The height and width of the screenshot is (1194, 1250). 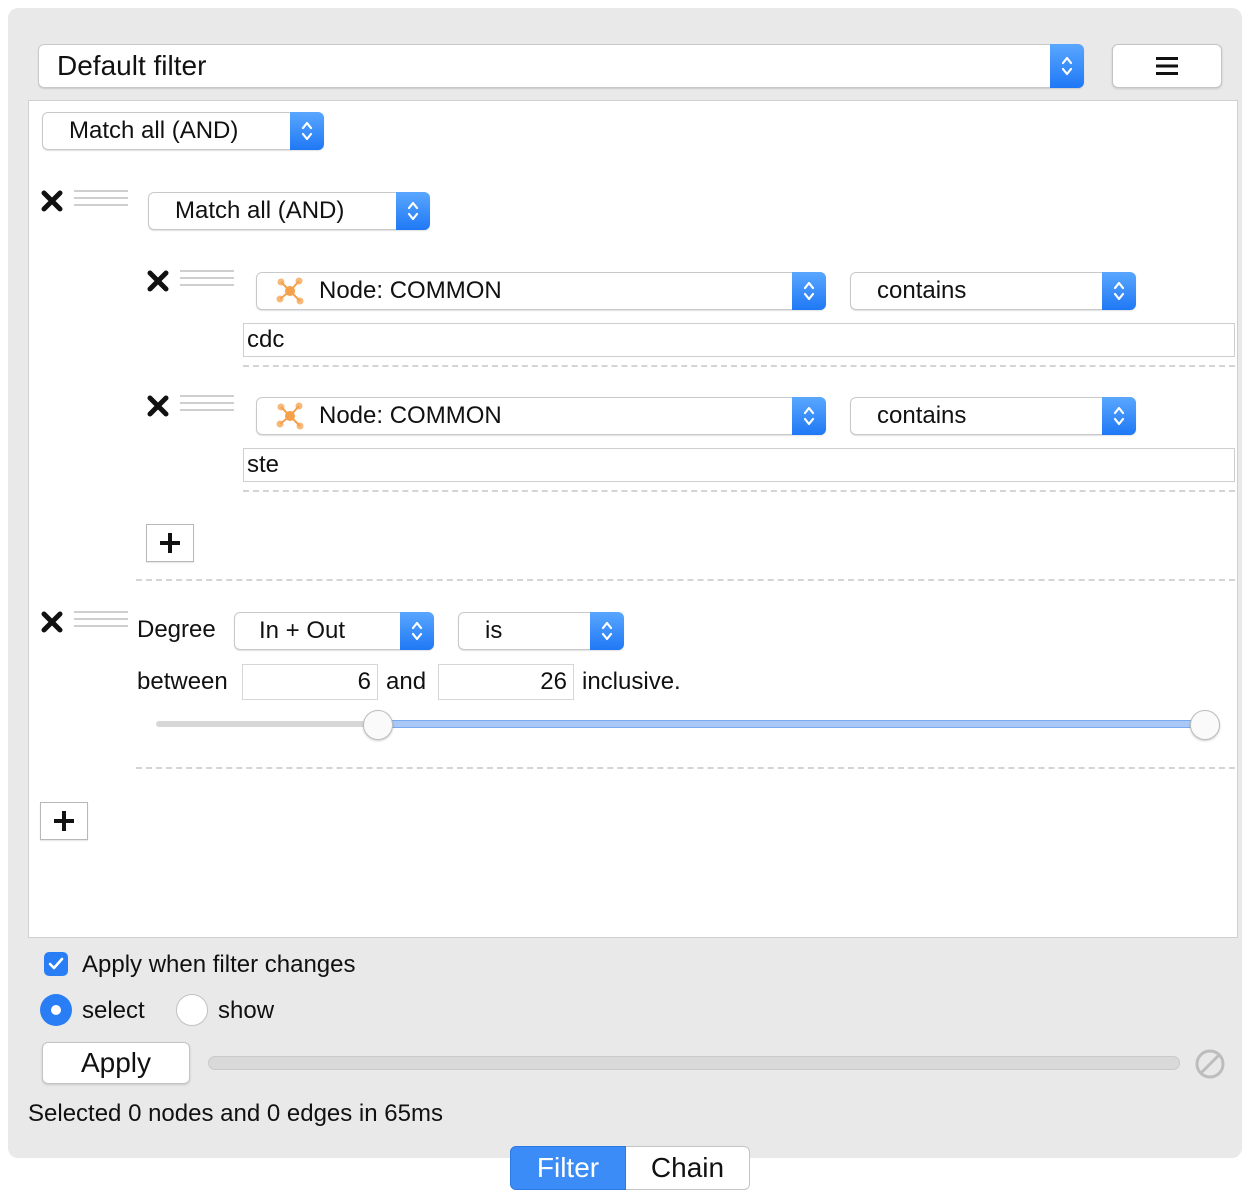 What do you see at coordinates (922, 415) in the screenshot?
I see `condition-2-operator-label: contains` at bounding box center [922, 415].